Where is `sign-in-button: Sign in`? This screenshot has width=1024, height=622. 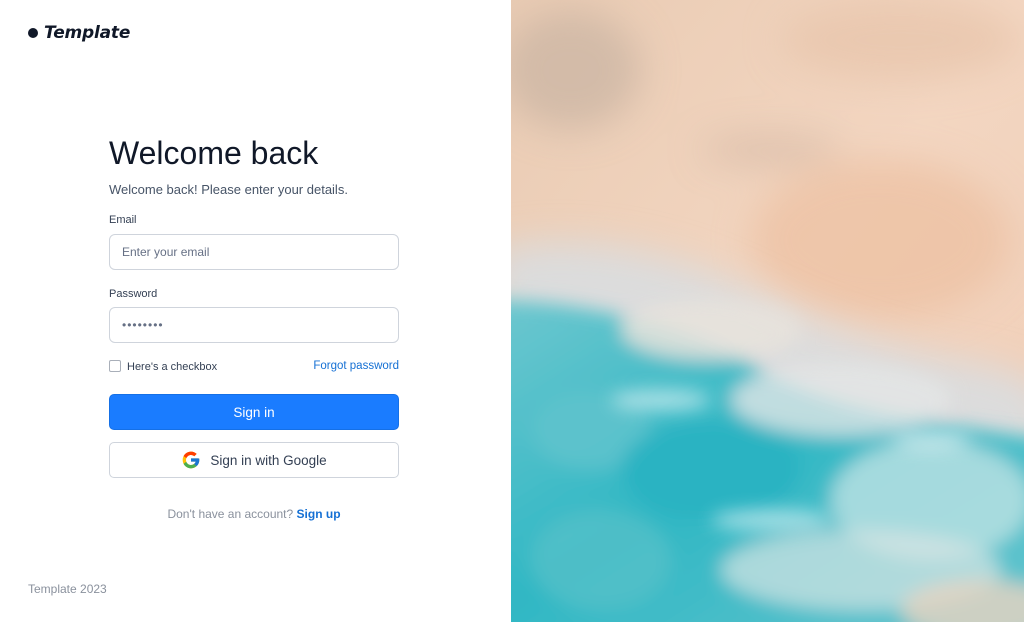 sign-in-button: Sign in is located at coordinates (254, 412).